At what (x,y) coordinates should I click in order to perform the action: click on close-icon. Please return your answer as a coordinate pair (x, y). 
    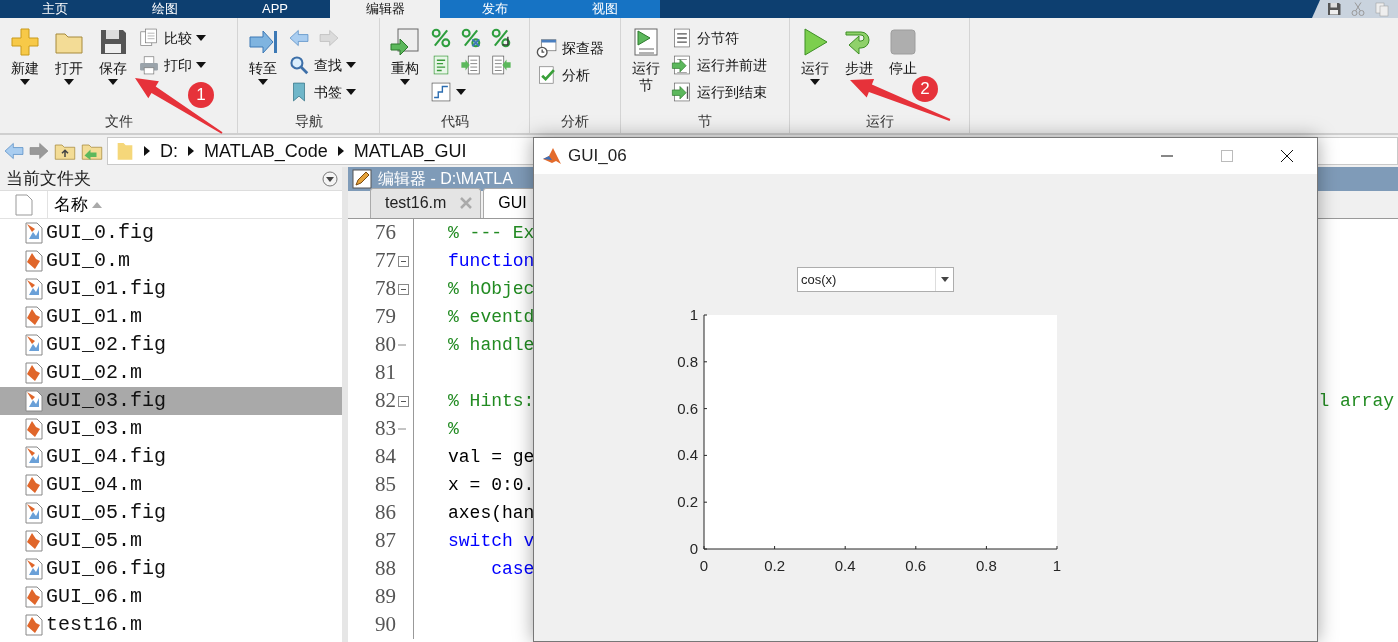
    Looking at the image, I should click on (1287, 156).